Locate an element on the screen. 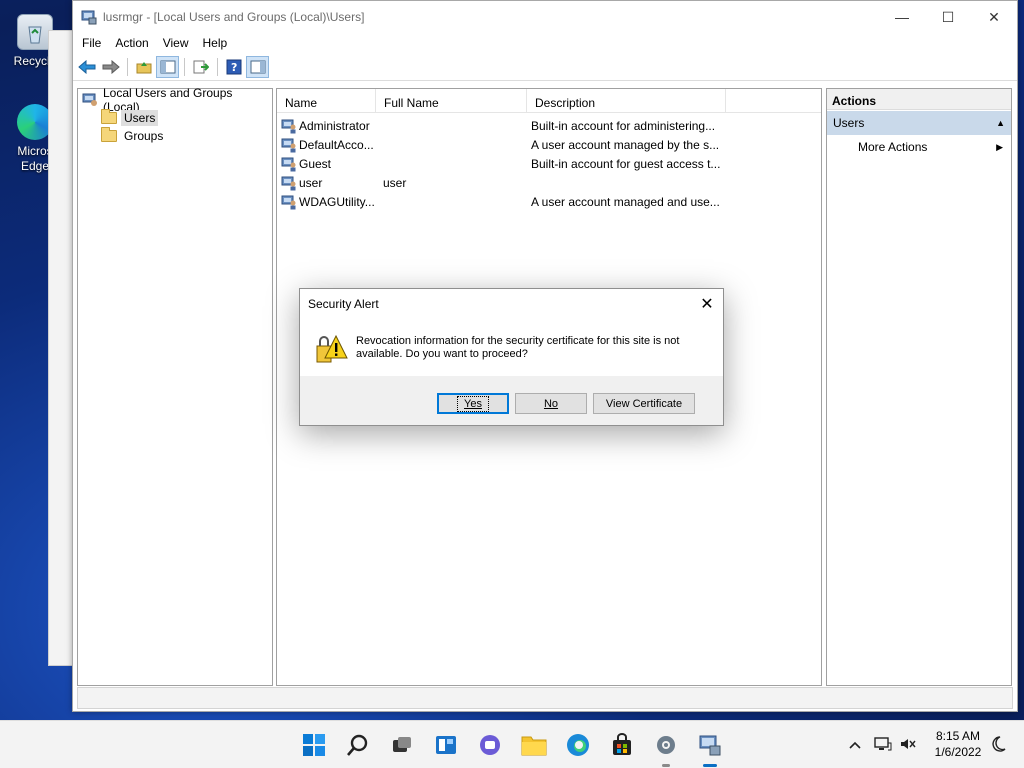  tree-root: Local Users and Groups (Local) is located at coordinates (175, 100).